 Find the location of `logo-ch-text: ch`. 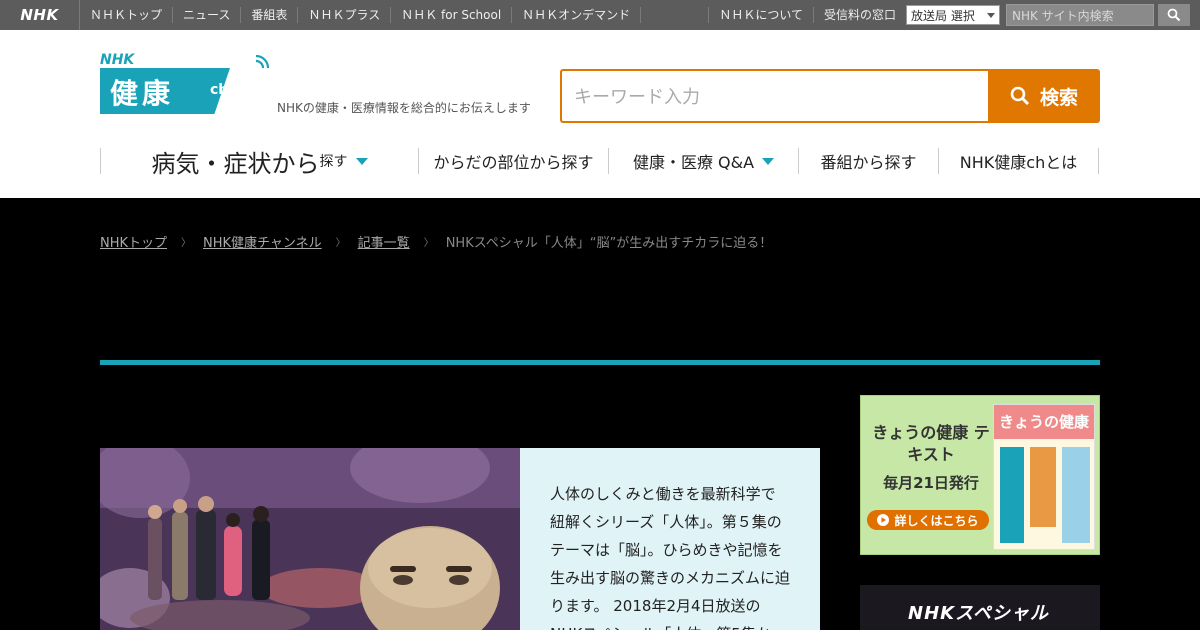

logo-ch-text: ch is located at coordinates (219, 90).